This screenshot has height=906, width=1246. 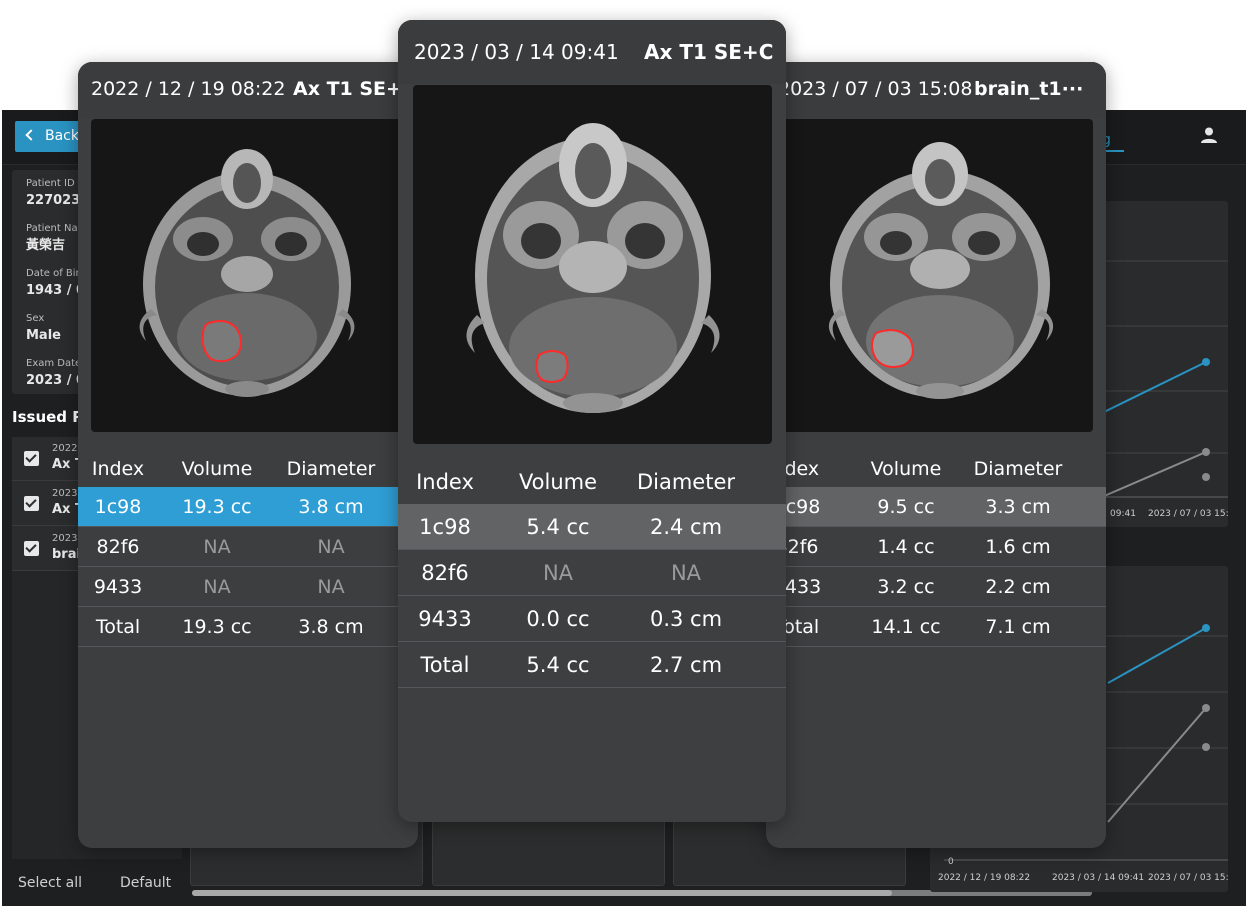 What do you see at coordinates (55, 373) in the screenshot?
I see `exam-date: Exam Date 2023 / 0` at bounding box center [55, 373].